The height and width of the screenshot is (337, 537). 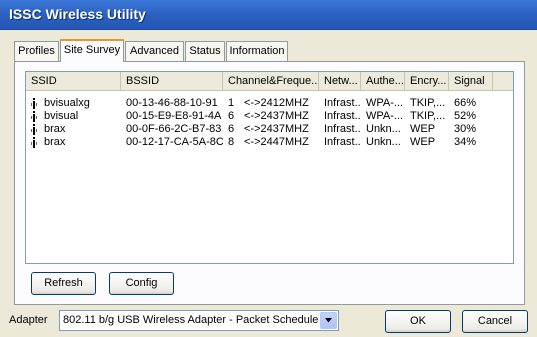 What do you see at coordinates (172, 81) in the screenshot?
I see `column-header-bssid: BSSID` at bounding box center [172, 81].